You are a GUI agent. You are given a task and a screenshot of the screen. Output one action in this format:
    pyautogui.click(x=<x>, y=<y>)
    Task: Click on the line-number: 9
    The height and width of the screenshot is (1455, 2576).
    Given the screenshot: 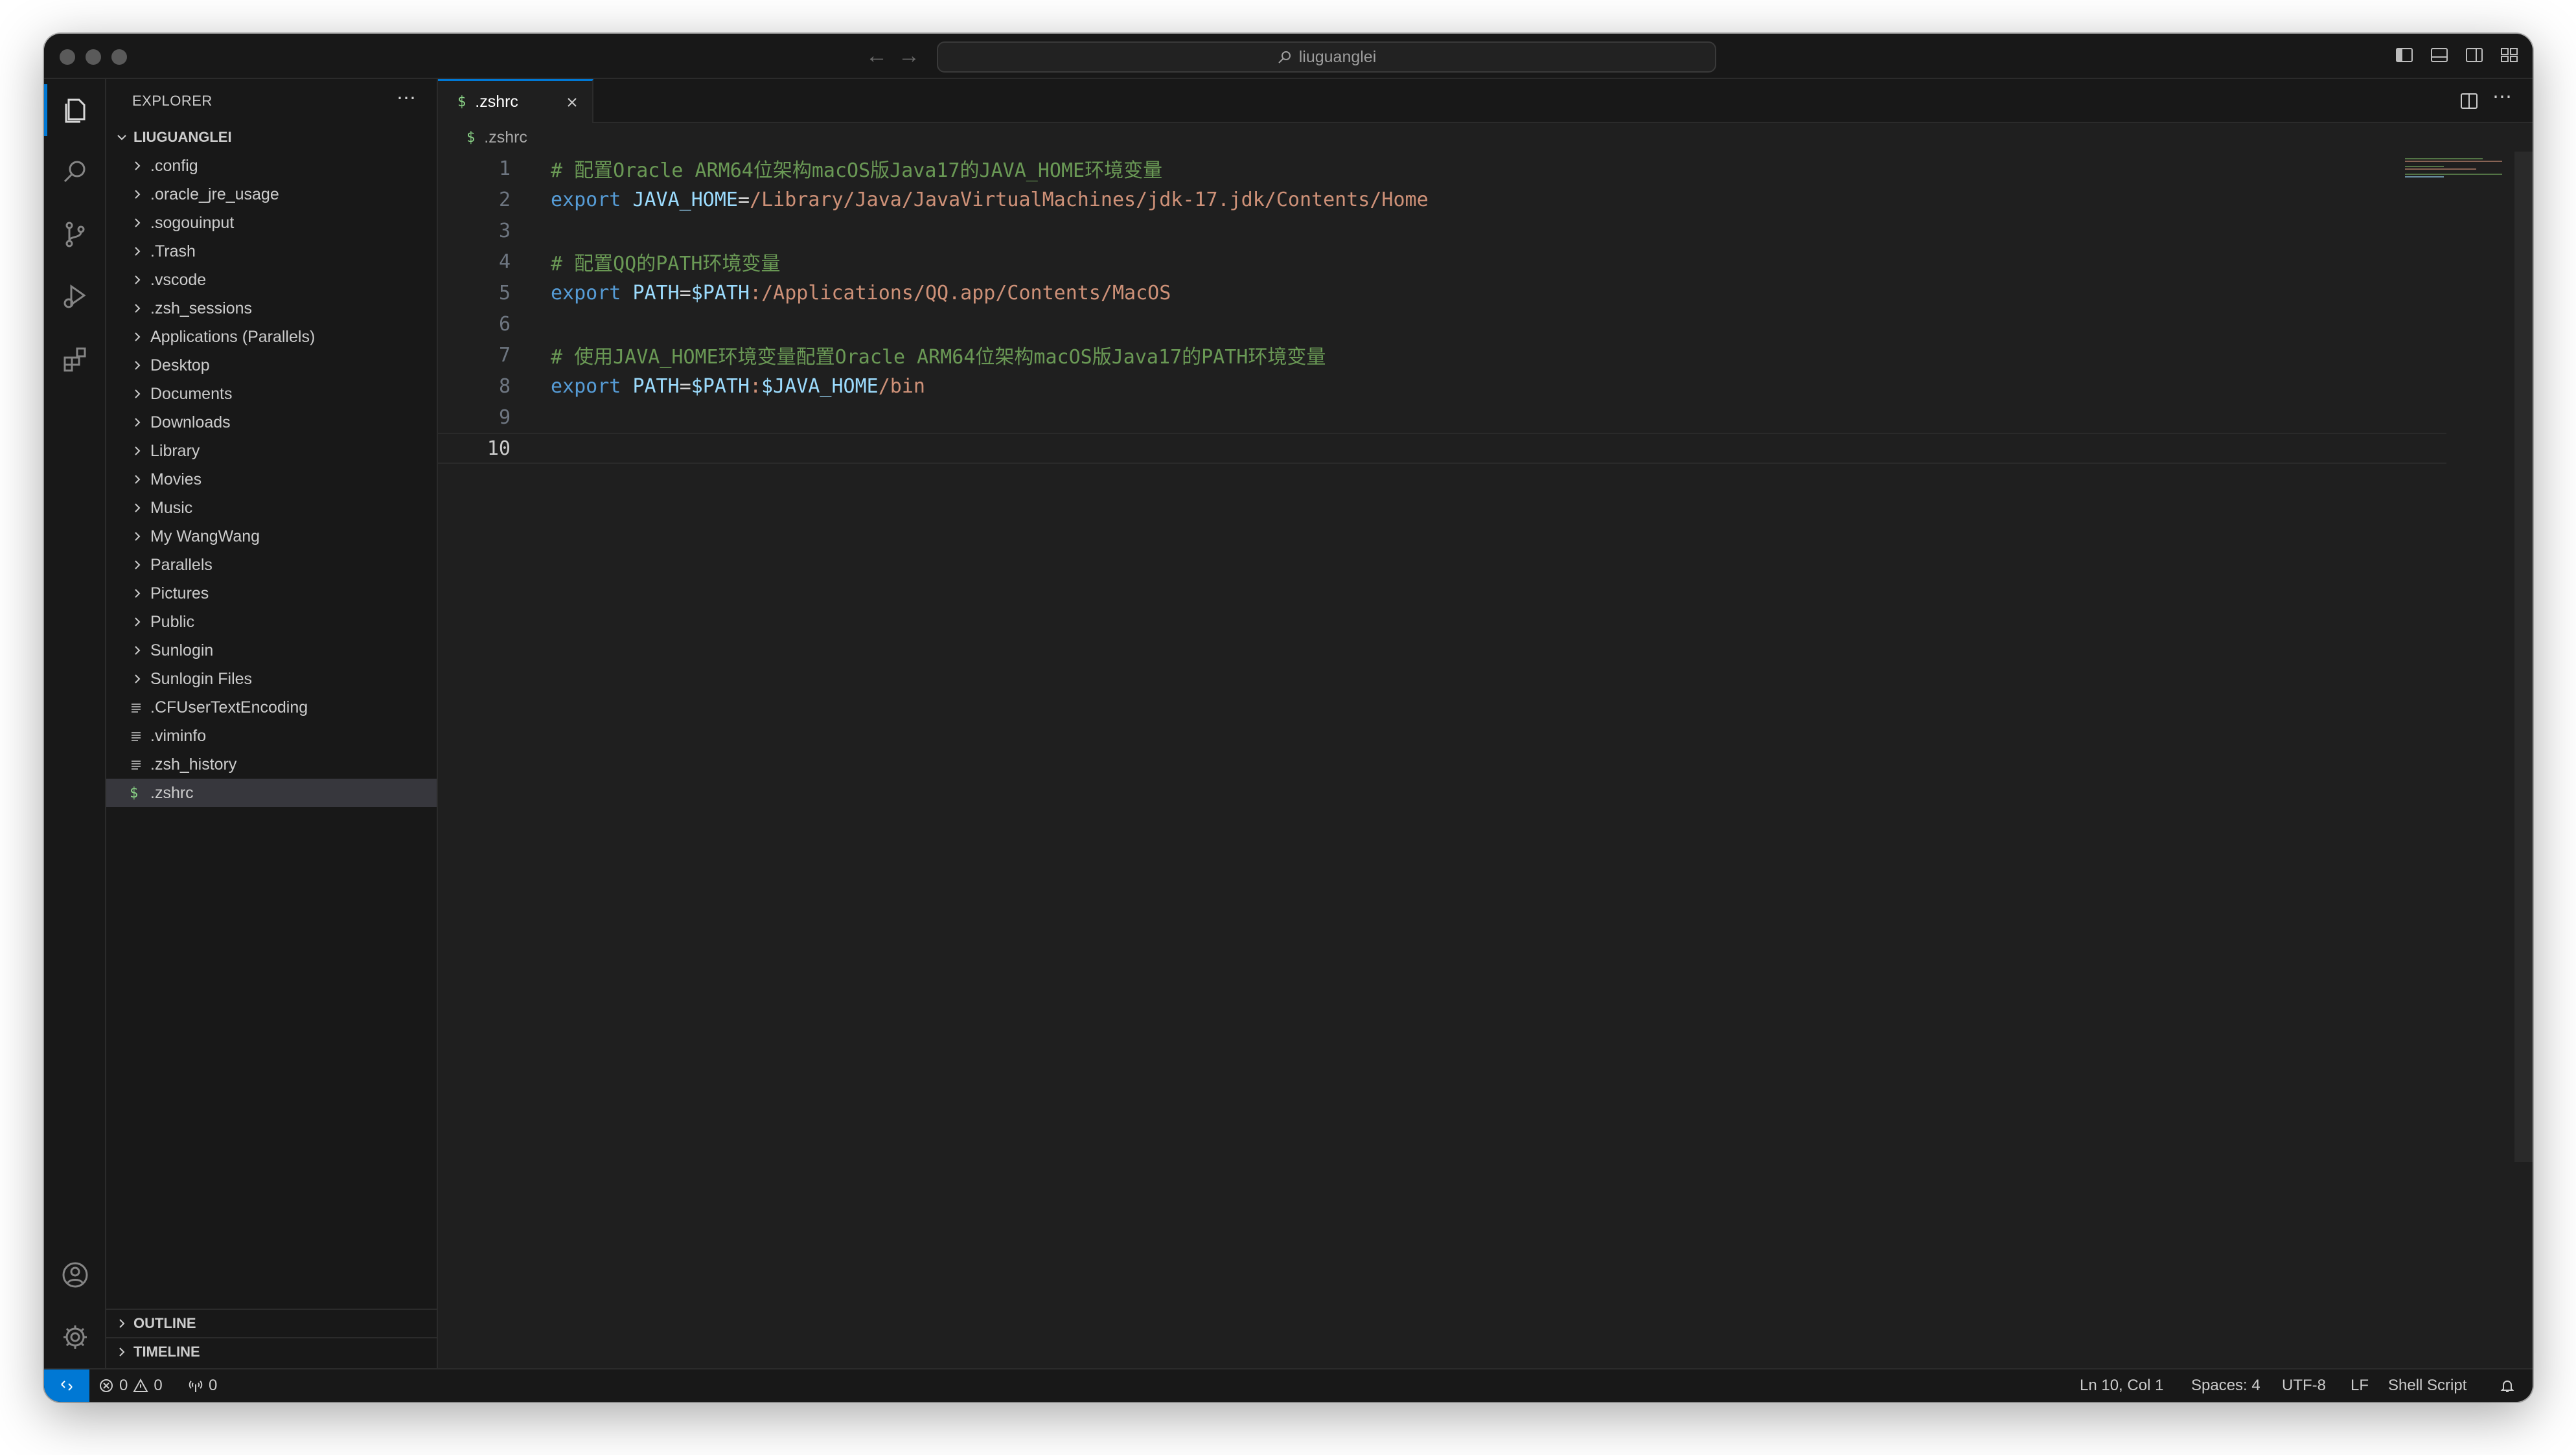 What is the action you would take?
    pyautogui.click(x=504, y=417)
    